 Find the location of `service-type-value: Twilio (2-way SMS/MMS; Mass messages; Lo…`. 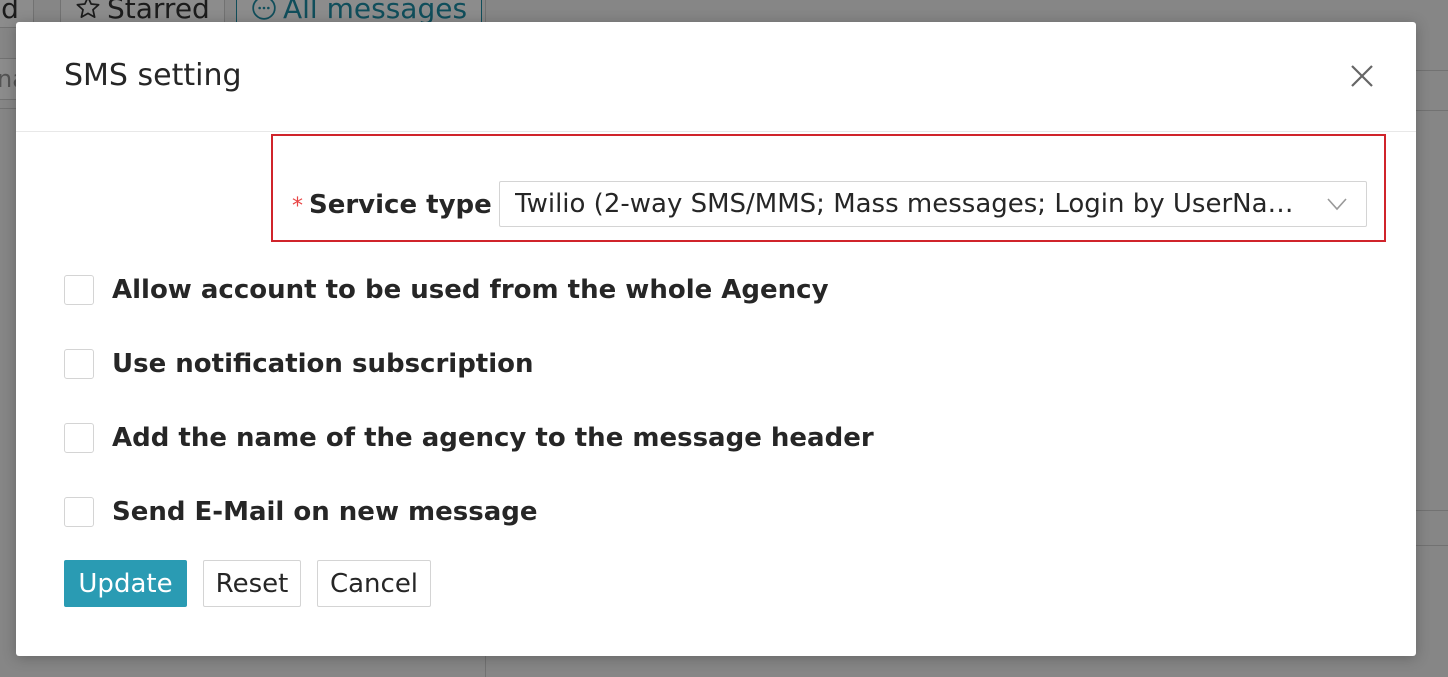

service-type-value: Twilio (2-way SMS/MMS; Mass messages; Lo… is located at coordinates (910, 204).